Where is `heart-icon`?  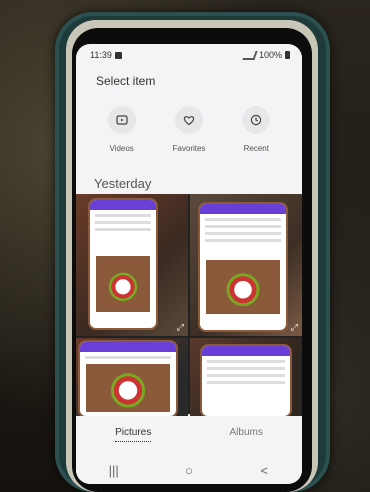 heart-icon is located at coordinates (188, 120).